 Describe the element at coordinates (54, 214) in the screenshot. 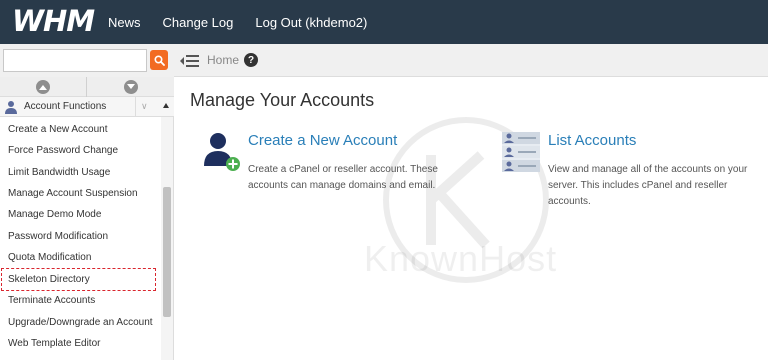

I see `sidebar-item-demo-mode: Manage Demo Mode` at that location.